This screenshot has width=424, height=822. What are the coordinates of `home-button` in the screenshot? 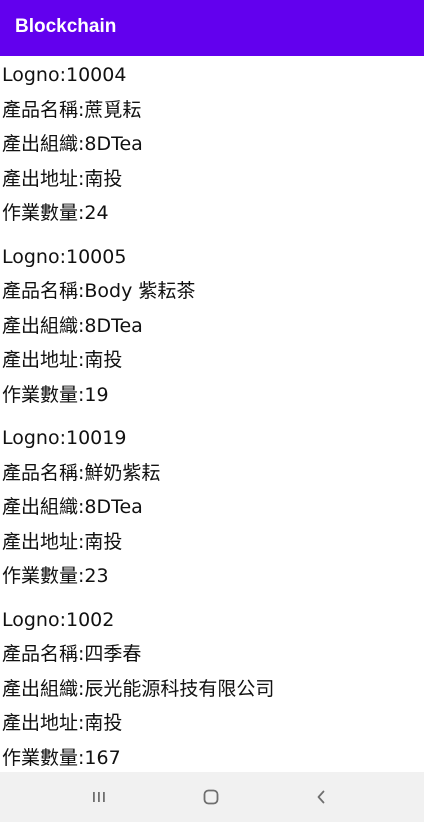 It's located at (211, 797).